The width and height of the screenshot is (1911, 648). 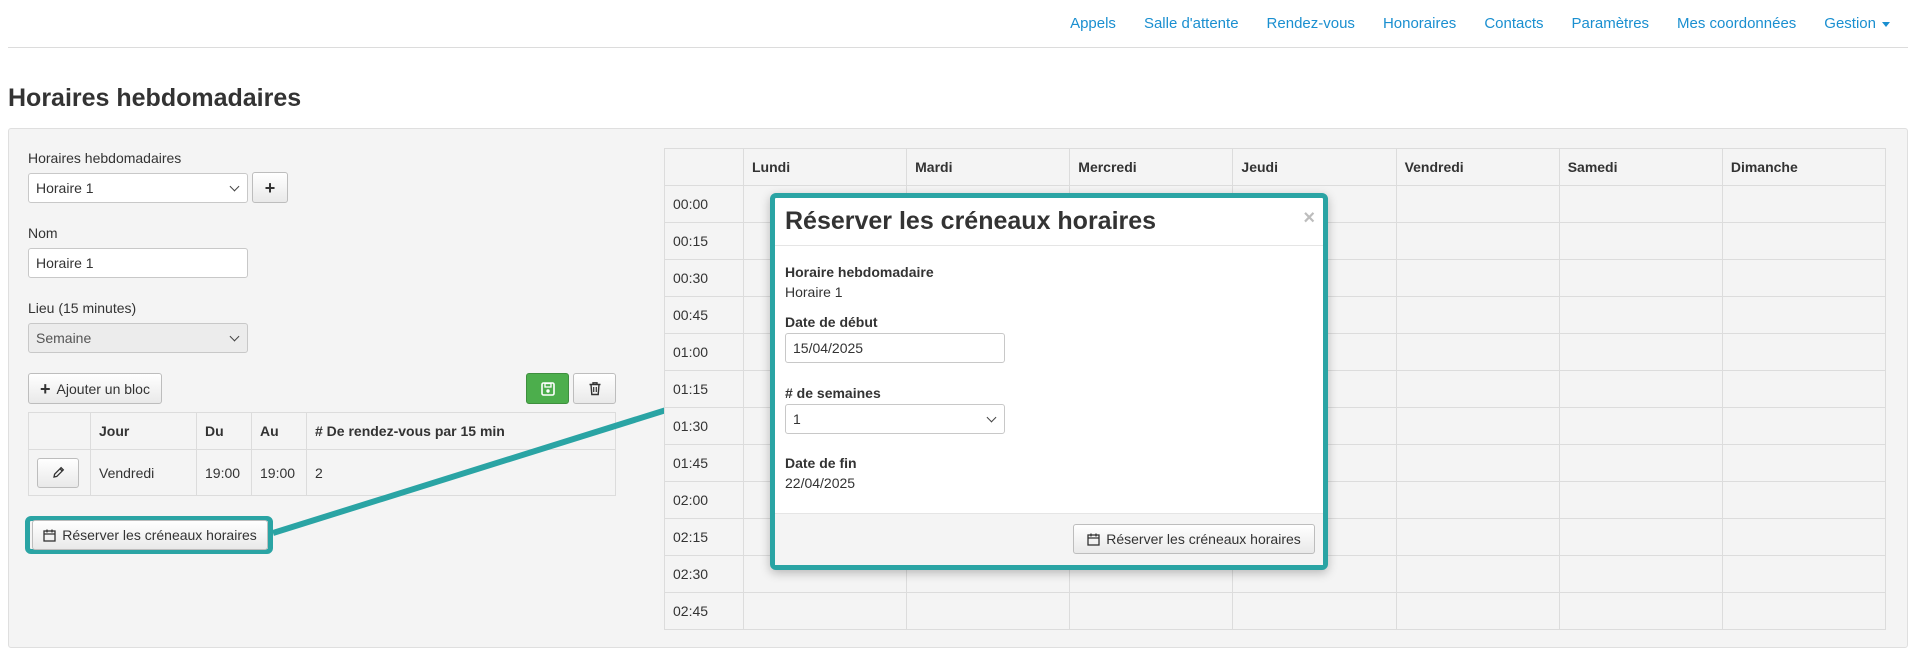 I want to click on calendar-time-label: 02:45, so click(x=704, y=611).